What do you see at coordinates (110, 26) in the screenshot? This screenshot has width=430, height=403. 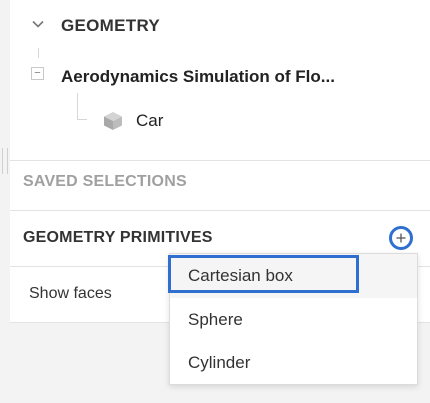 I see `geometry-section-title: GEOMETRY` at bounding box center [110, 26].